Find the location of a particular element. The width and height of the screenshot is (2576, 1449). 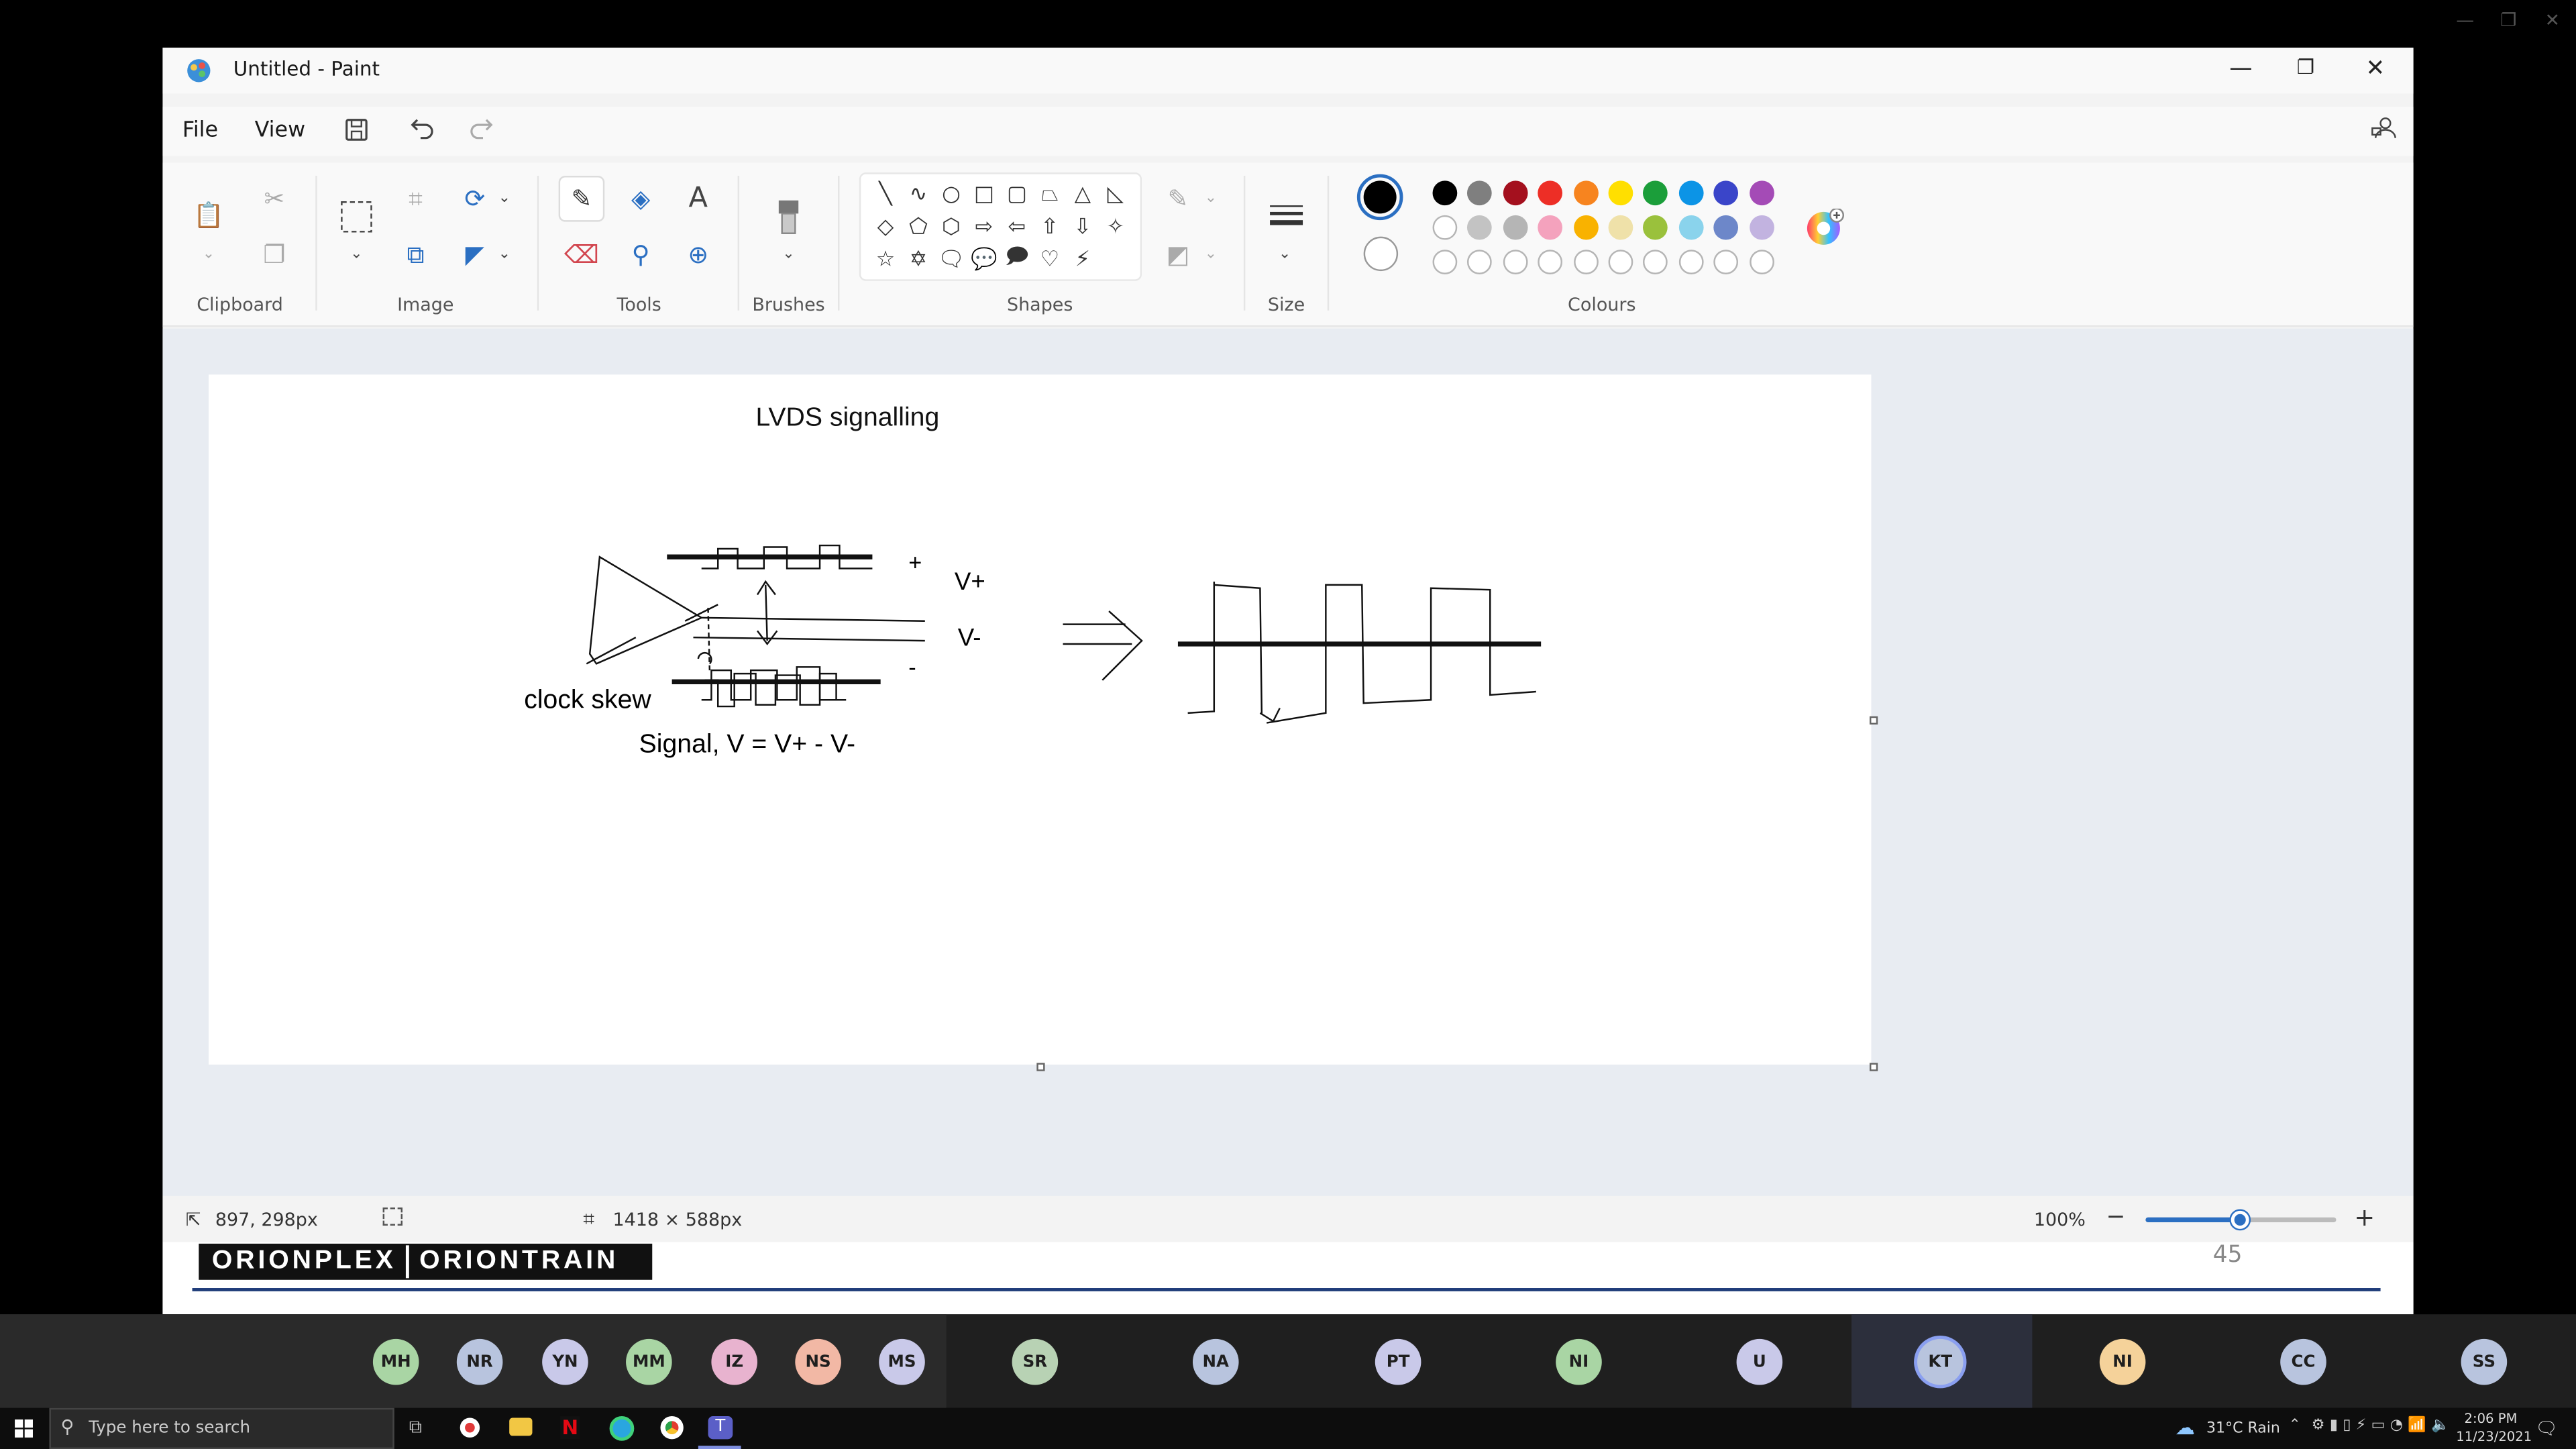

polygon-shape-icon: ⏢ is located at coordinates (1049, 193).